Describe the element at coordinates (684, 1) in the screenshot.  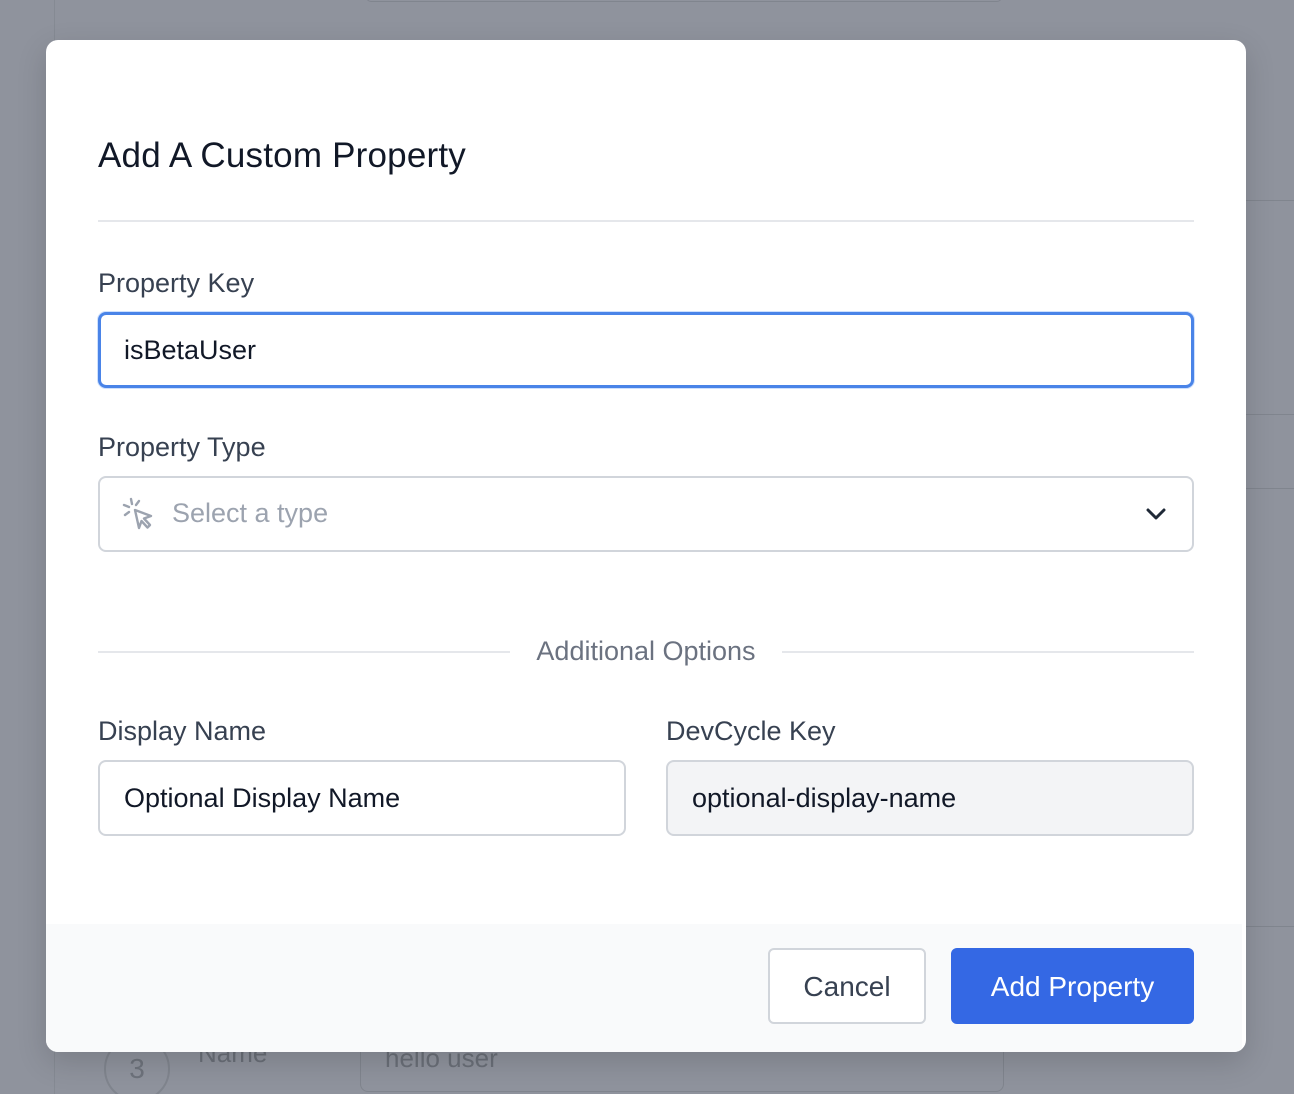
I see `background-input` at that location.